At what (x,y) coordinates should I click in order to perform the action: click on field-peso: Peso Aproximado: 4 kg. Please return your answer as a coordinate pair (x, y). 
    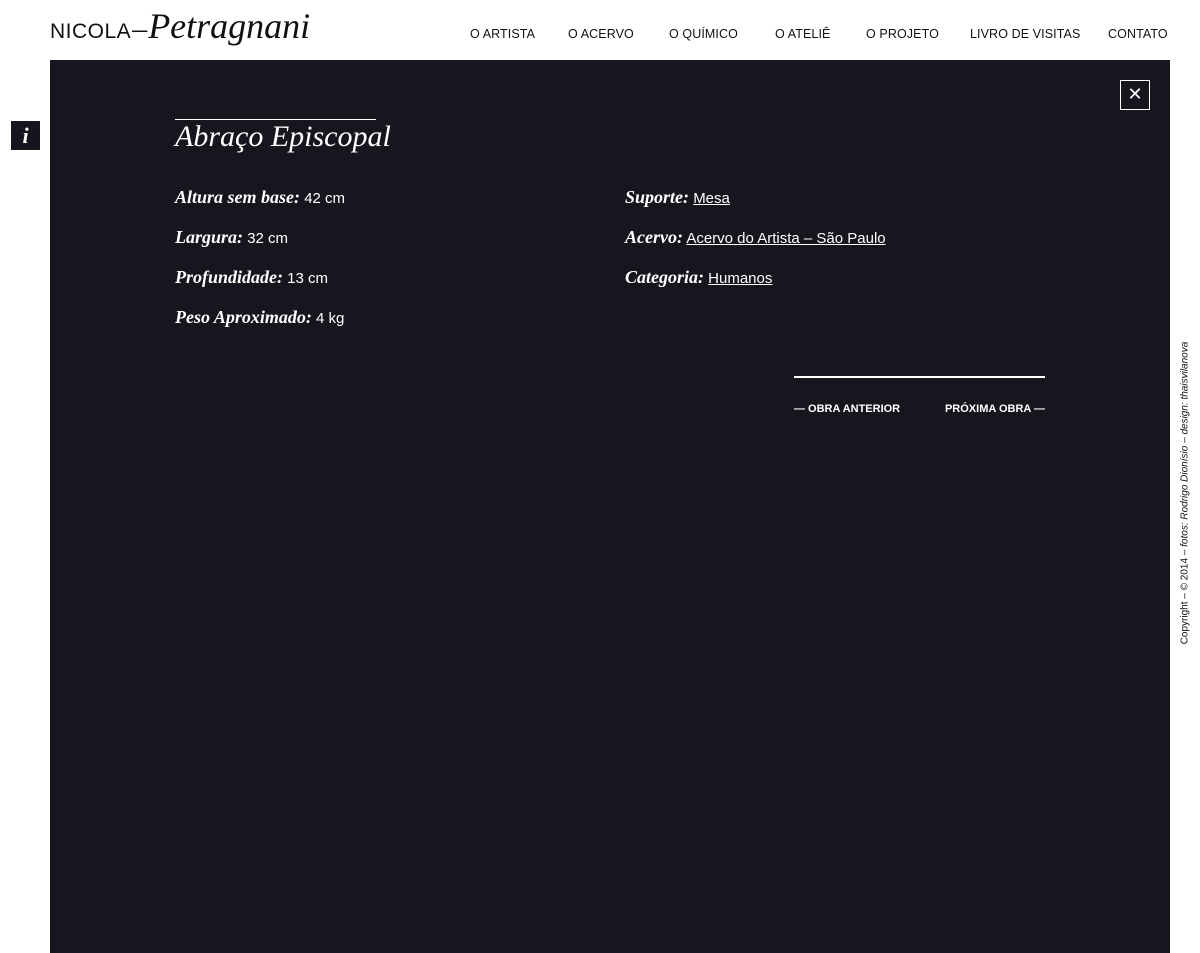
    Looking at the image, I should click on (259, 318).